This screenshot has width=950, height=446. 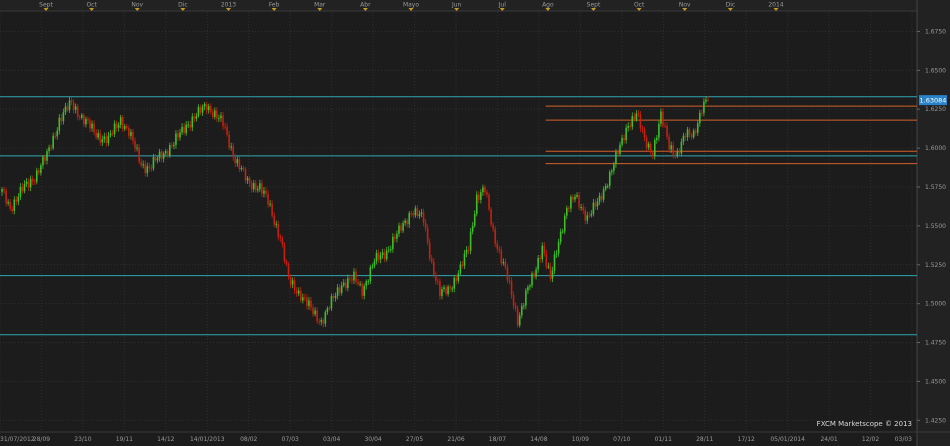 I want to click on price-tick-label: 1.5500, so click(x=935, y=226).